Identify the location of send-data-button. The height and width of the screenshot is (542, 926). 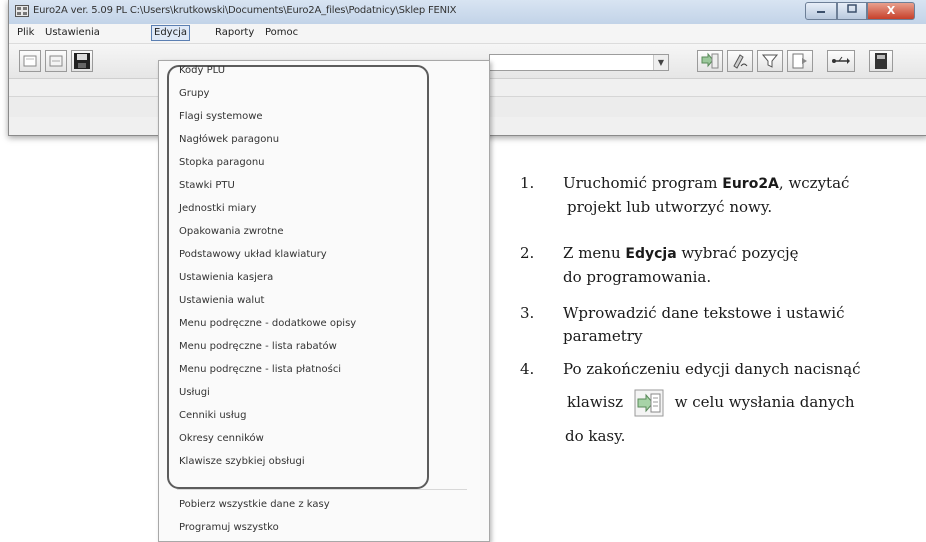
(710, 61).